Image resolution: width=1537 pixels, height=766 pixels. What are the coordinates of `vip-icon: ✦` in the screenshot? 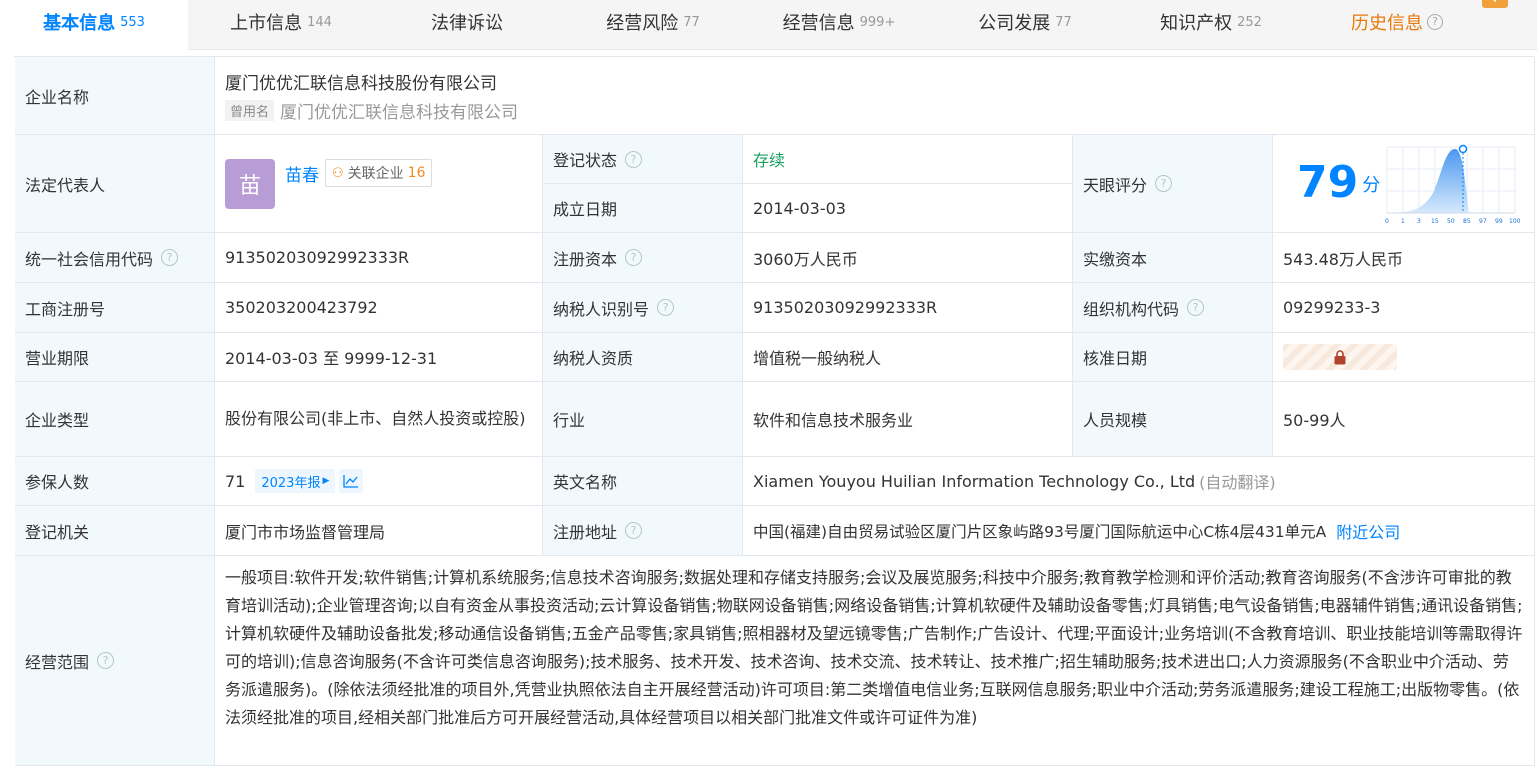 It's located at (1495, 4).